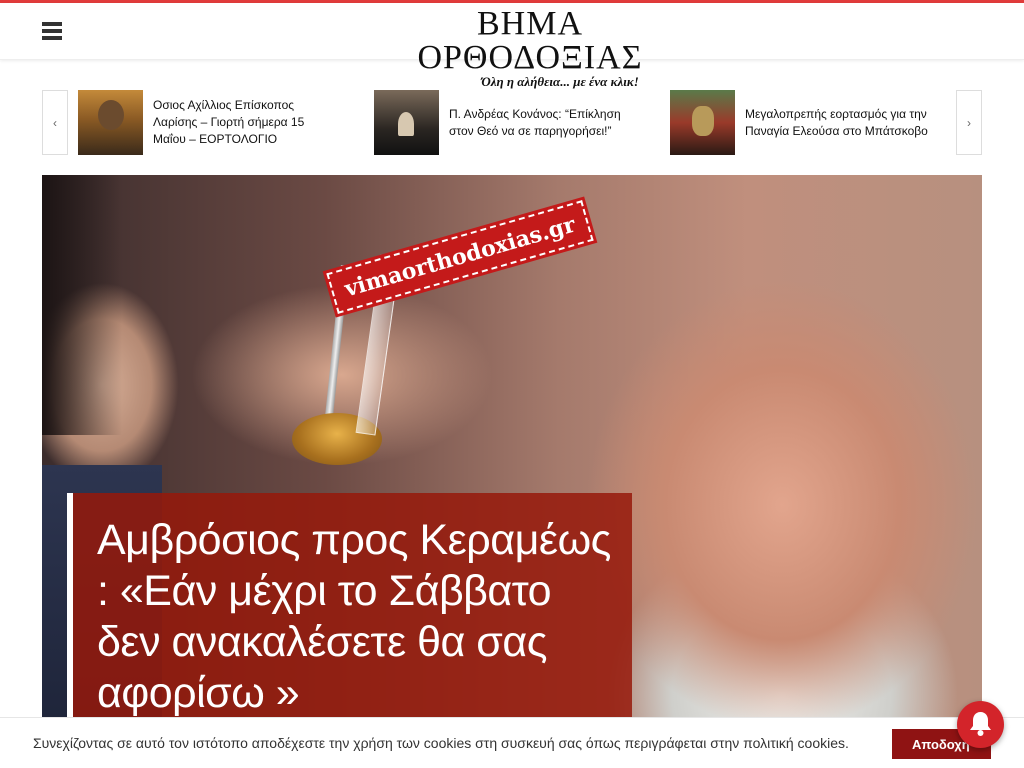 Image resolution: width=1024 pixels, height=768 pixels. I want to click on hamburger-menu-icon, so click(52, 31).